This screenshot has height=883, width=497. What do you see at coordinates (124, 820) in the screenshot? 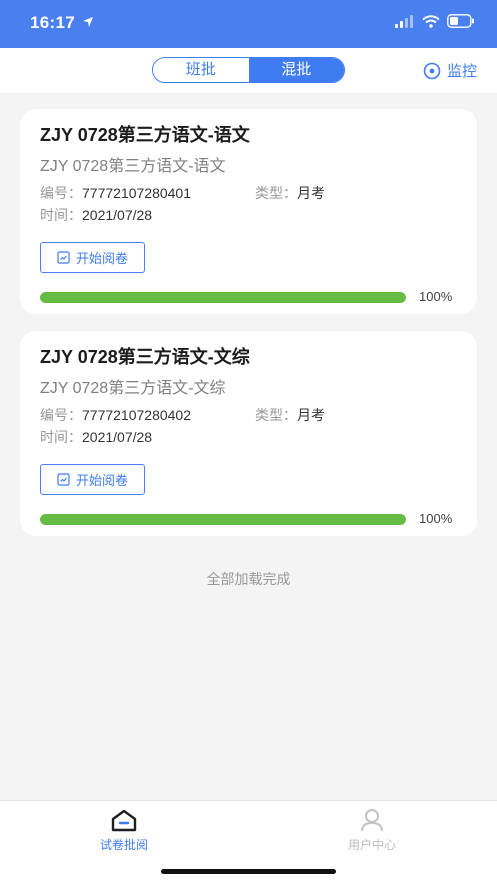
I see `house-icon` at bounding box center [124, 820].